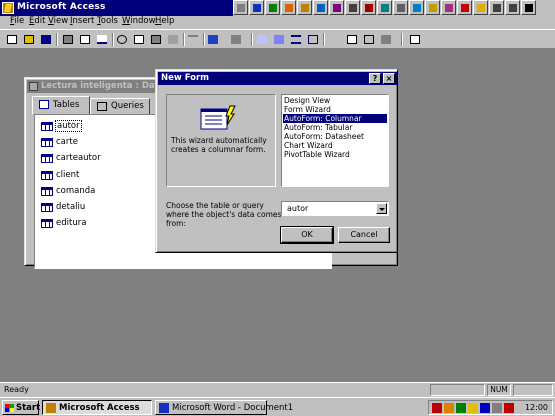  I want to click on menu-file: File, so click(17, 21).